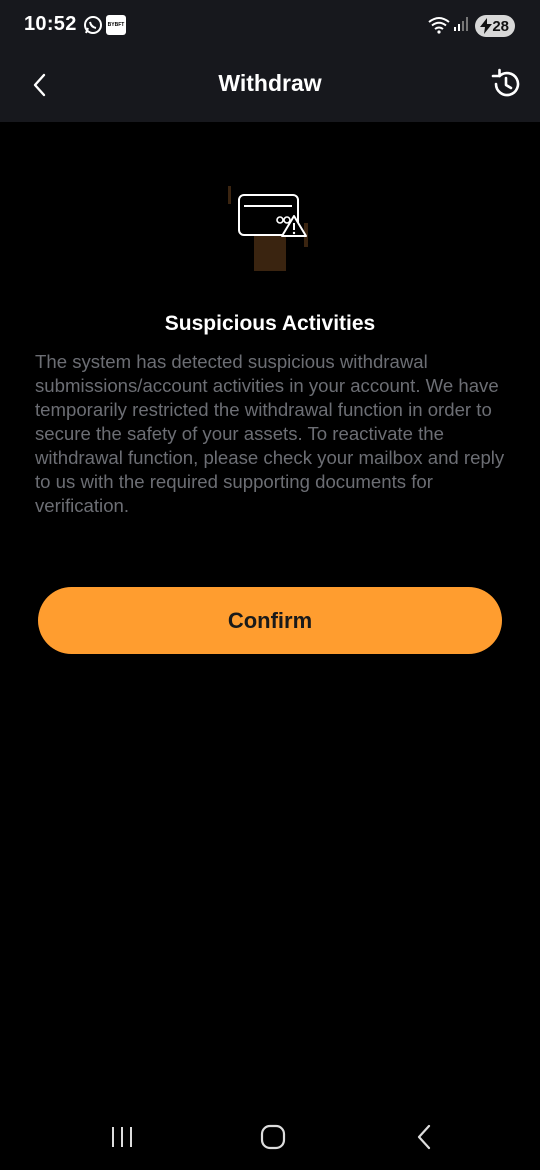 Image resolution: width=540 pixels, height=1170 pixels. I want to click on app-badge-text: BYBFT, so click(116, 25).